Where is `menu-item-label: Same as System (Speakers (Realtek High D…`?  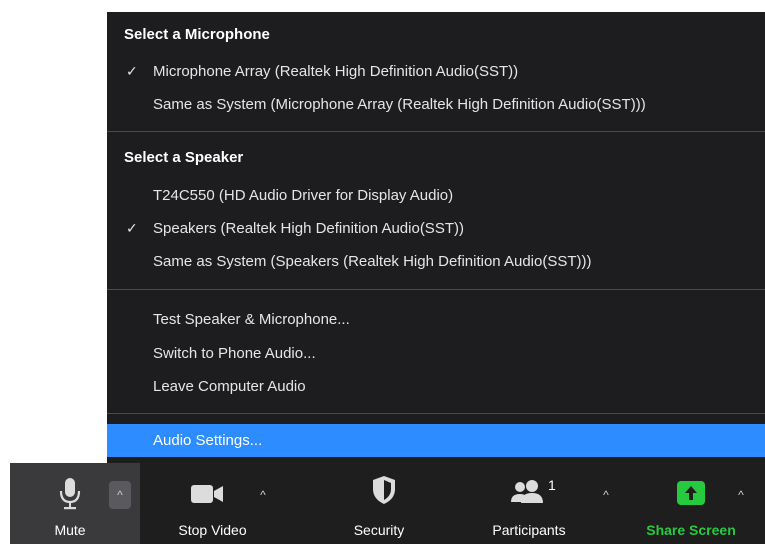 menu-item-label: Same as System (Speakers (Realtek High D… is located at coordinates (372, 261).